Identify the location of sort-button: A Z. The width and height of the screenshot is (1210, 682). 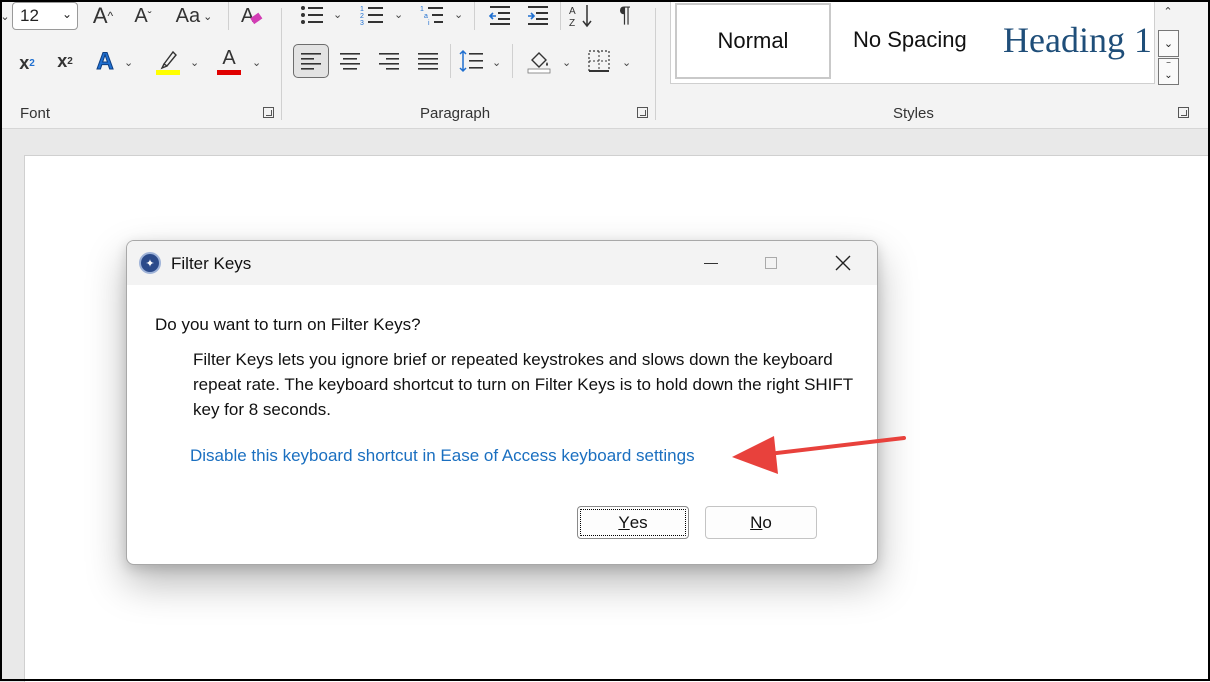
(581, 16).